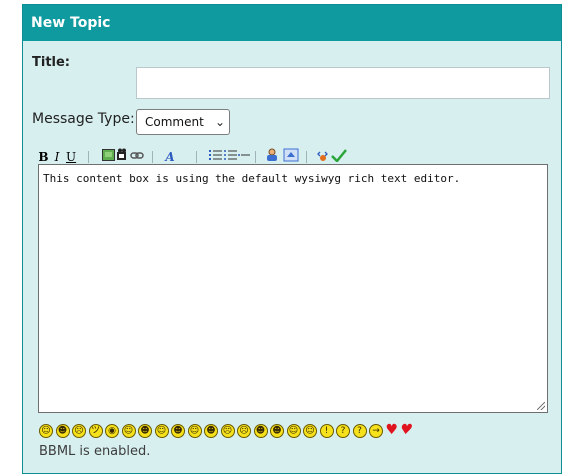  What do you see at coordinates (112, 431) in the screenshot?
I see `smiley-icon: ◉` at bounding box center [112, 431].